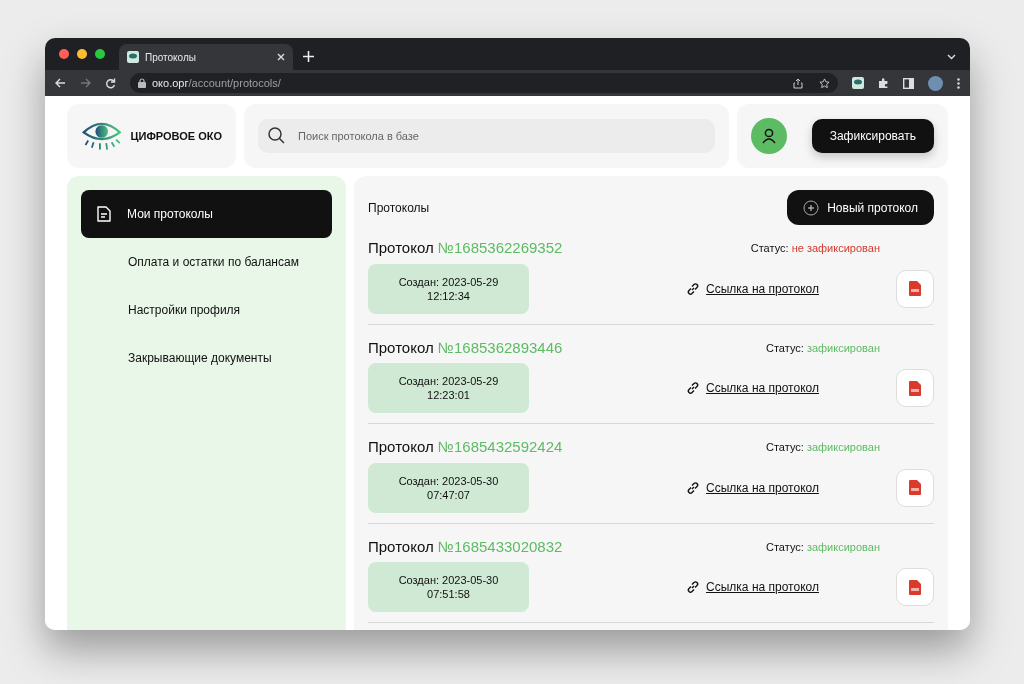 The image size is (1024, 684). I want to click on created-date: Создан: 2023-05-29 12:23:01, so click(448, 388).